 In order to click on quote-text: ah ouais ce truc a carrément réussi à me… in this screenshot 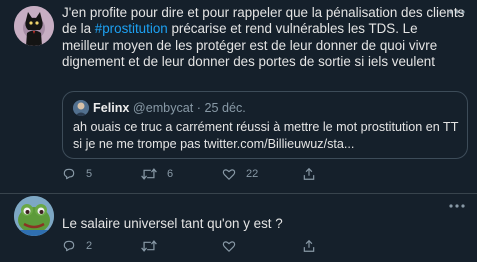, I will do `click(266, 135)`.